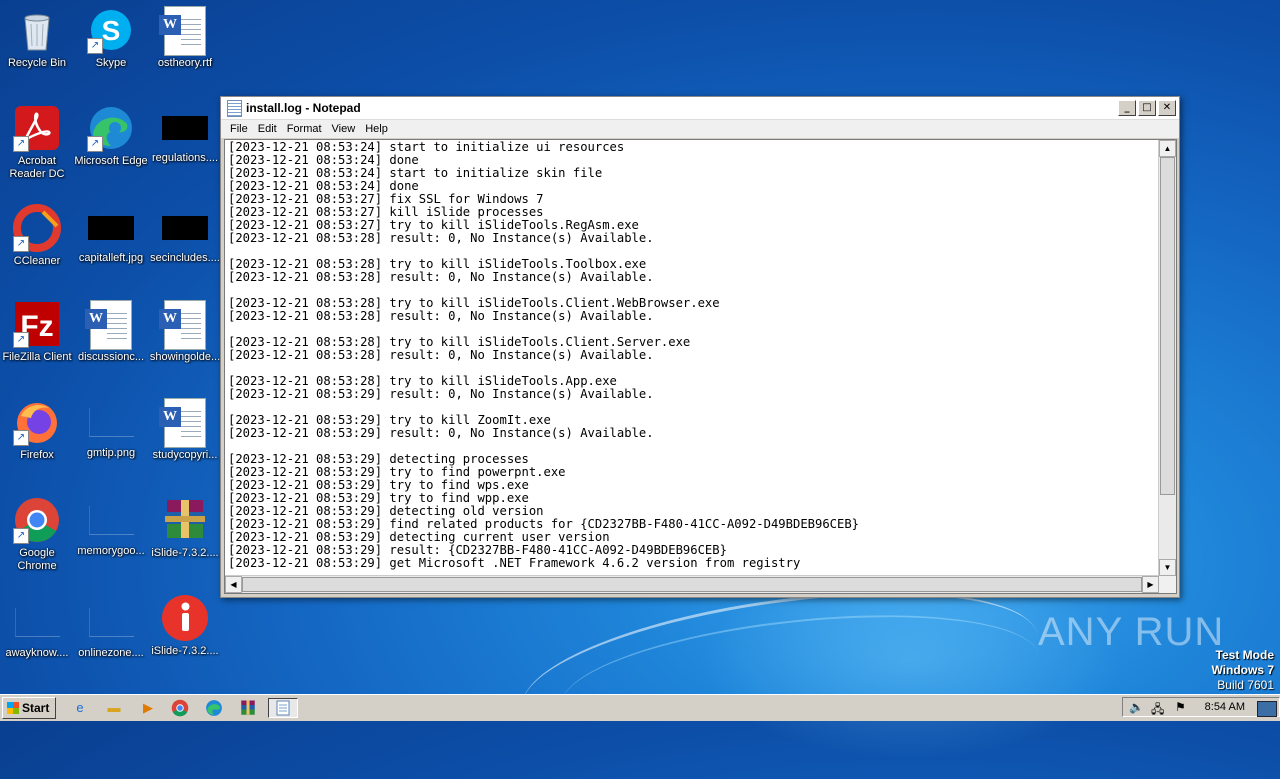 This screenshot has height=779, width=1280. Describe the element at coordinates (148, 708) in the screenshot. I see `media-player-icon: ▶` at that location.